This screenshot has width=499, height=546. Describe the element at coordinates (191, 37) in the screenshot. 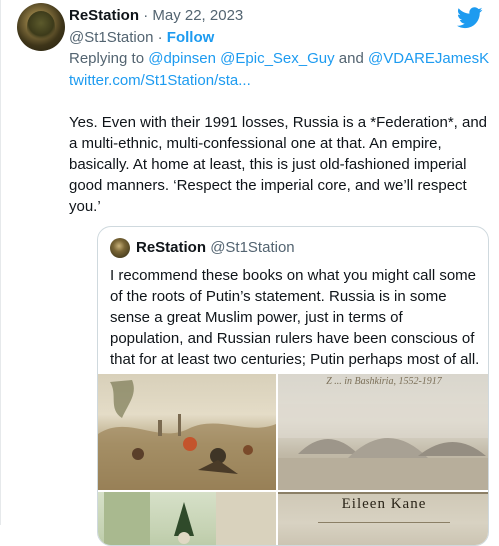

I see `follow-button: Follow` at that location.